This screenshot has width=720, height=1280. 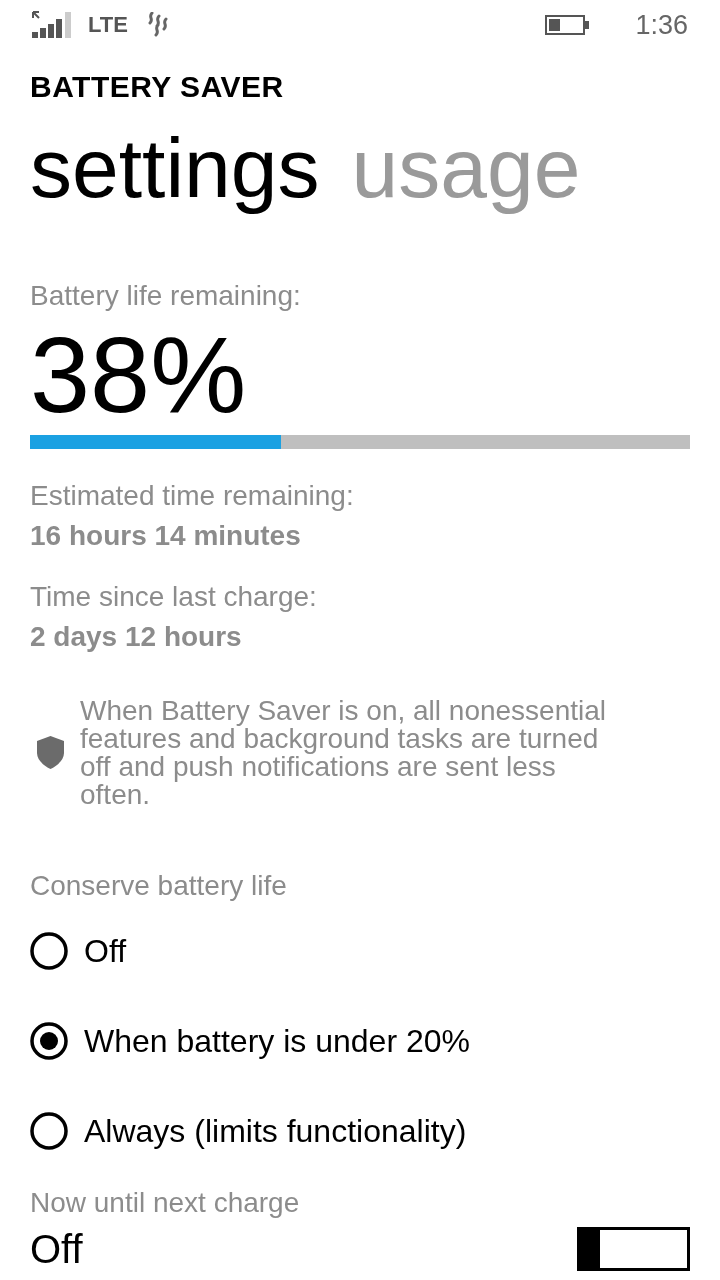 What do you see at coordinates (166, 536) in the screenshot?
I see `stat-value: 16 hours 14 minutes` at bounding box center [166, 536].